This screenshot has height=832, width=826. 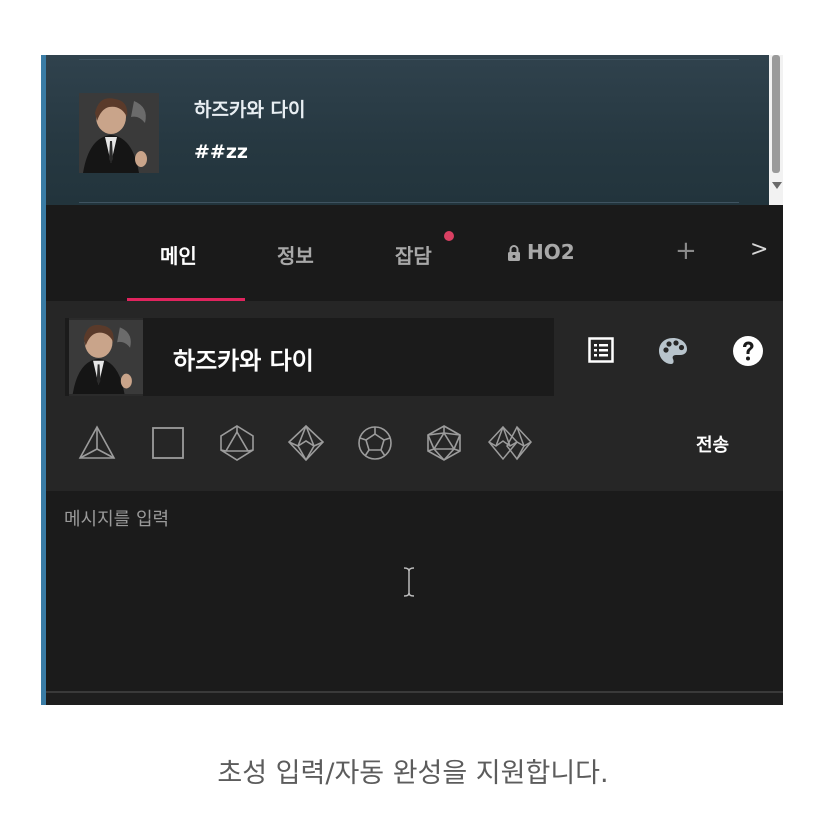 I want to click on scrollbar-thumb, so click(x=776, y=114).